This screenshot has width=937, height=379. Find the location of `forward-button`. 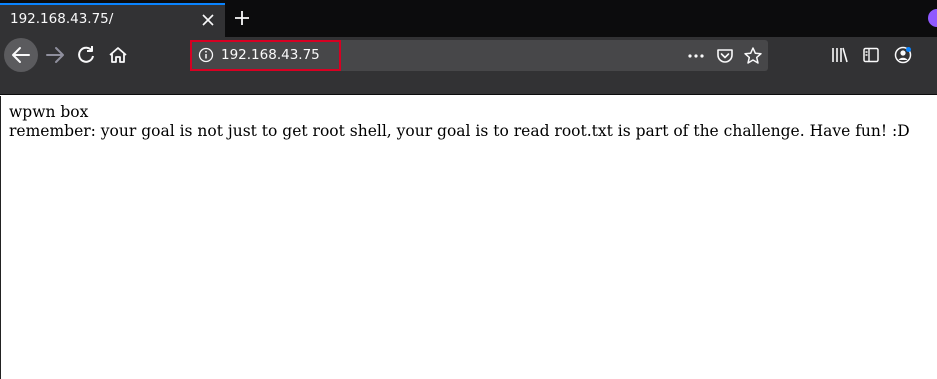

forward-button is located at coordinates (56, 55).